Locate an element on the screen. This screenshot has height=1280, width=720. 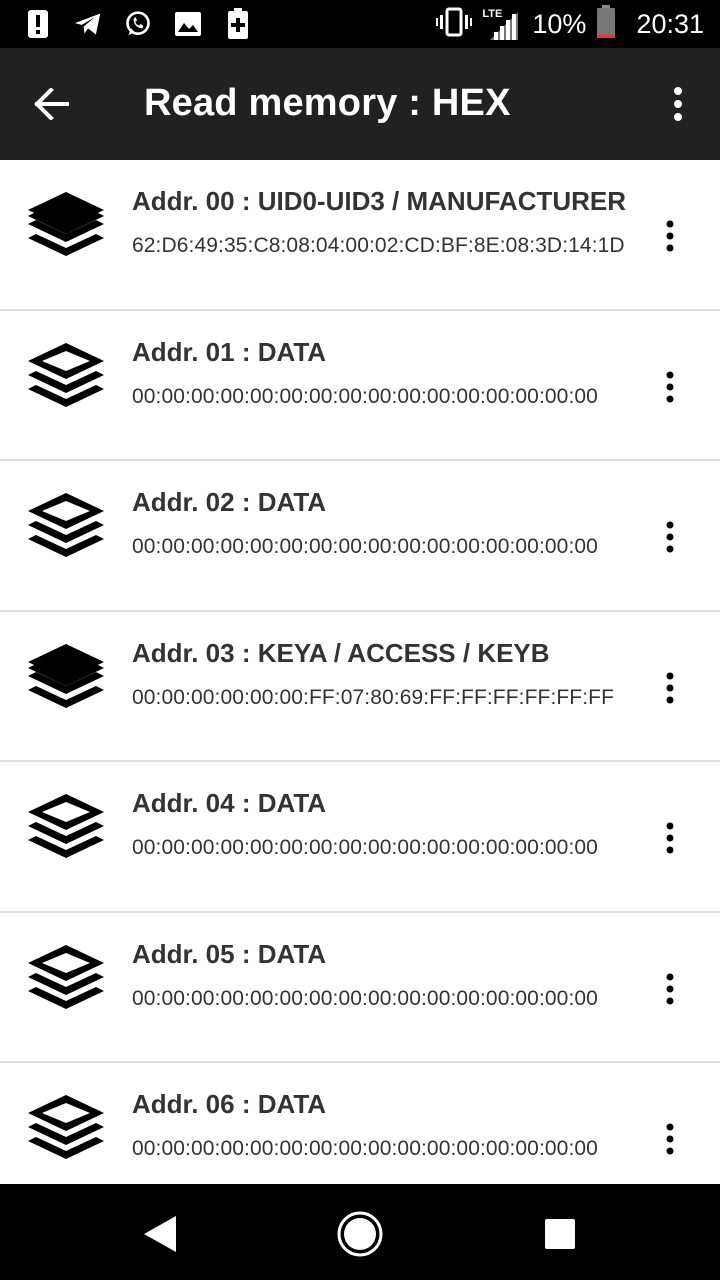
status-bar: LTE 10% 20:31 is located at coordinates (360, 24).